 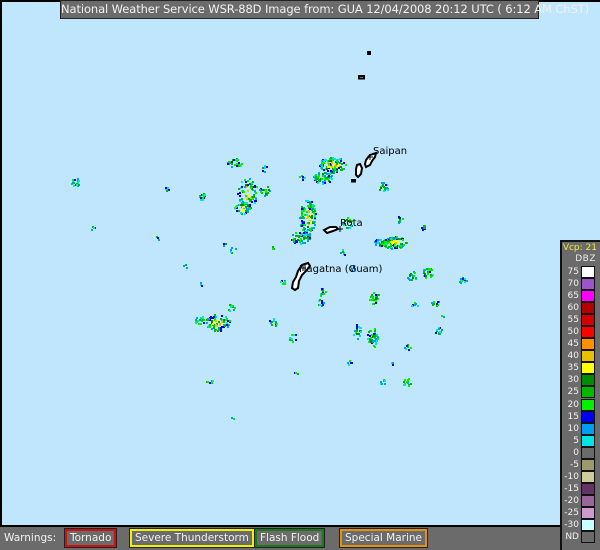 What do you see at coordinates (384, 538) in the screenshot?
I see `special-marine-warning-button: Special Marine` at bounding box center [384, 538].